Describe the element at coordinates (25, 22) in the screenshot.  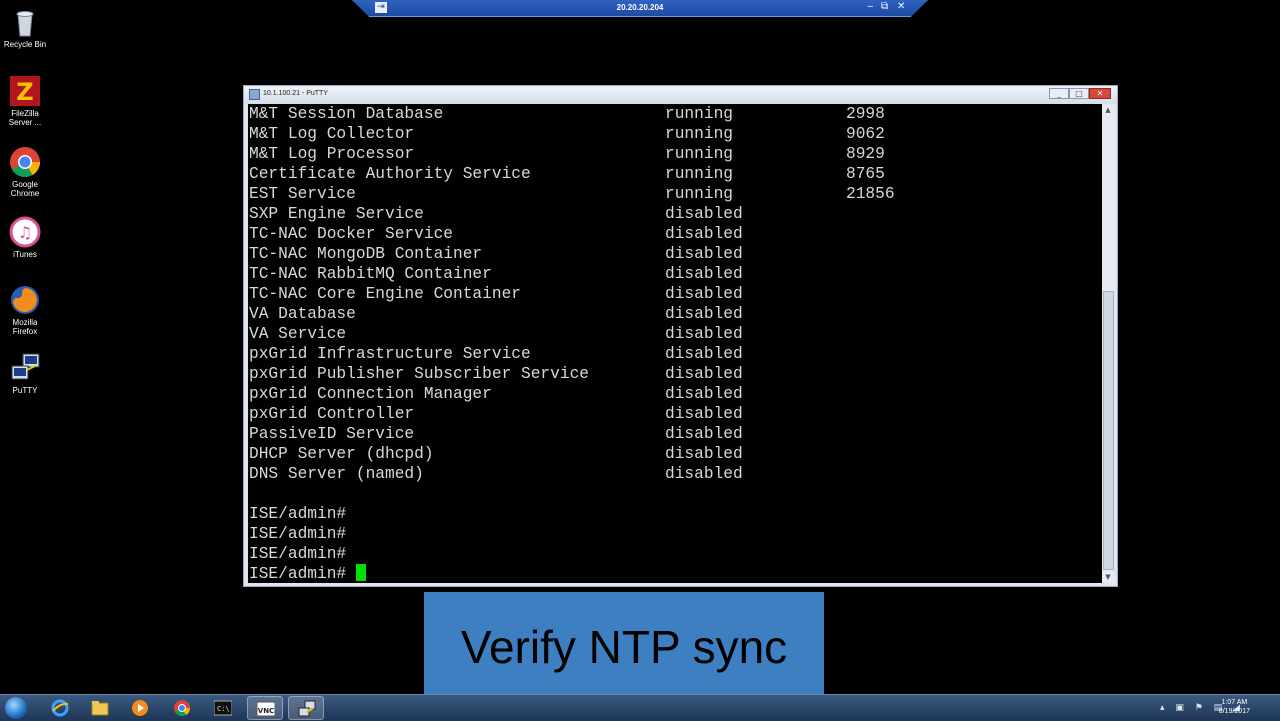
I see `recycle-bin-icon` at that location.